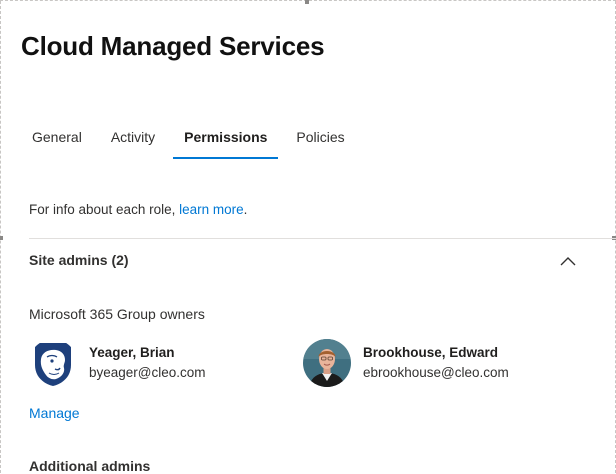 The height and width of the screenshot is (474, 616). Describe the element at coordinates (211, 209) in the screenshot. I see `learn-more-link: learn more` at that location.